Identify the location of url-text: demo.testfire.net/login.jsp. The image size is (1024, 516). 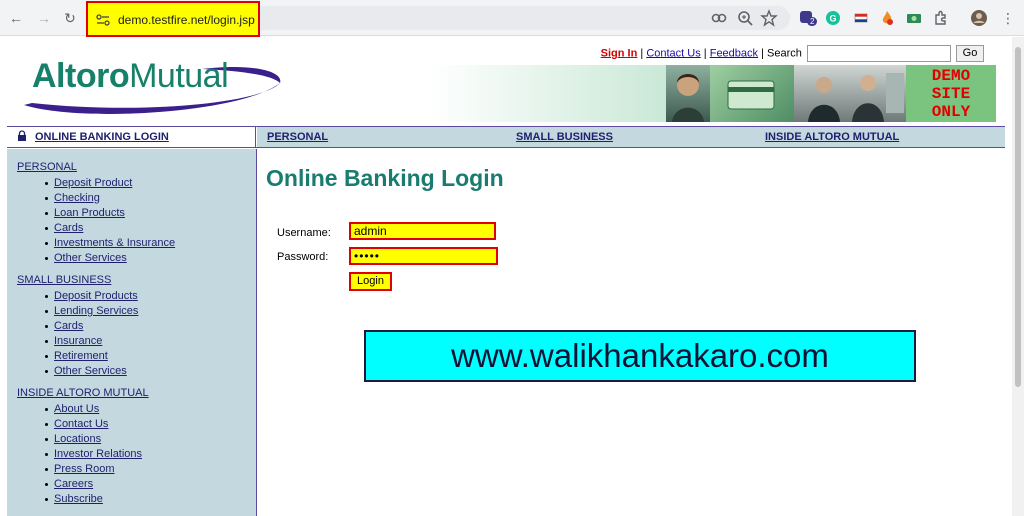
(186, 20).